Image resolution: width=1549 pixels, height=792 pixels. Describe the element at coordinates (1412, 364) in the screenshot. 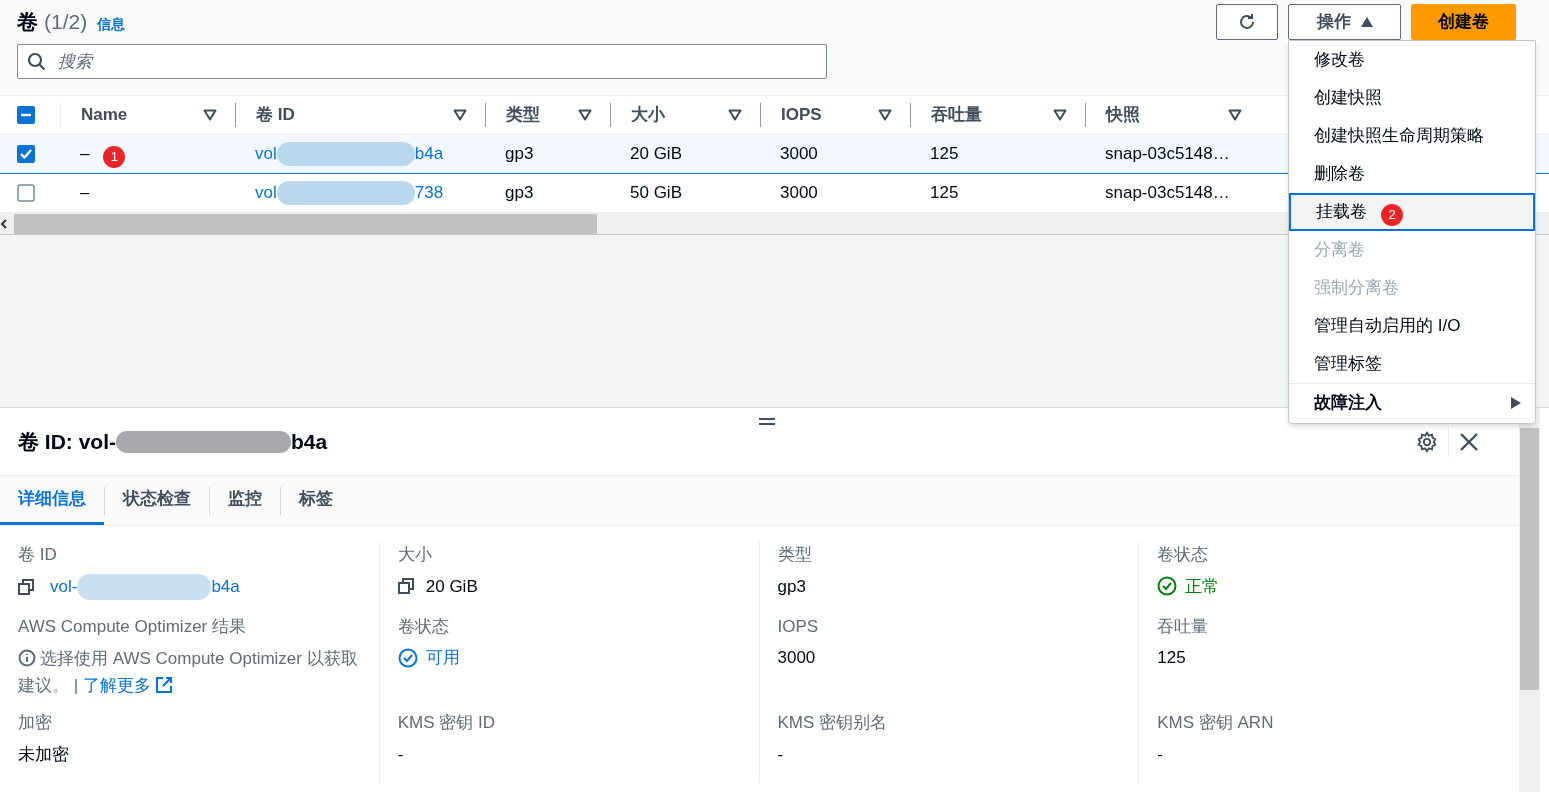

I see `menu-item: 管理标签` at that location.